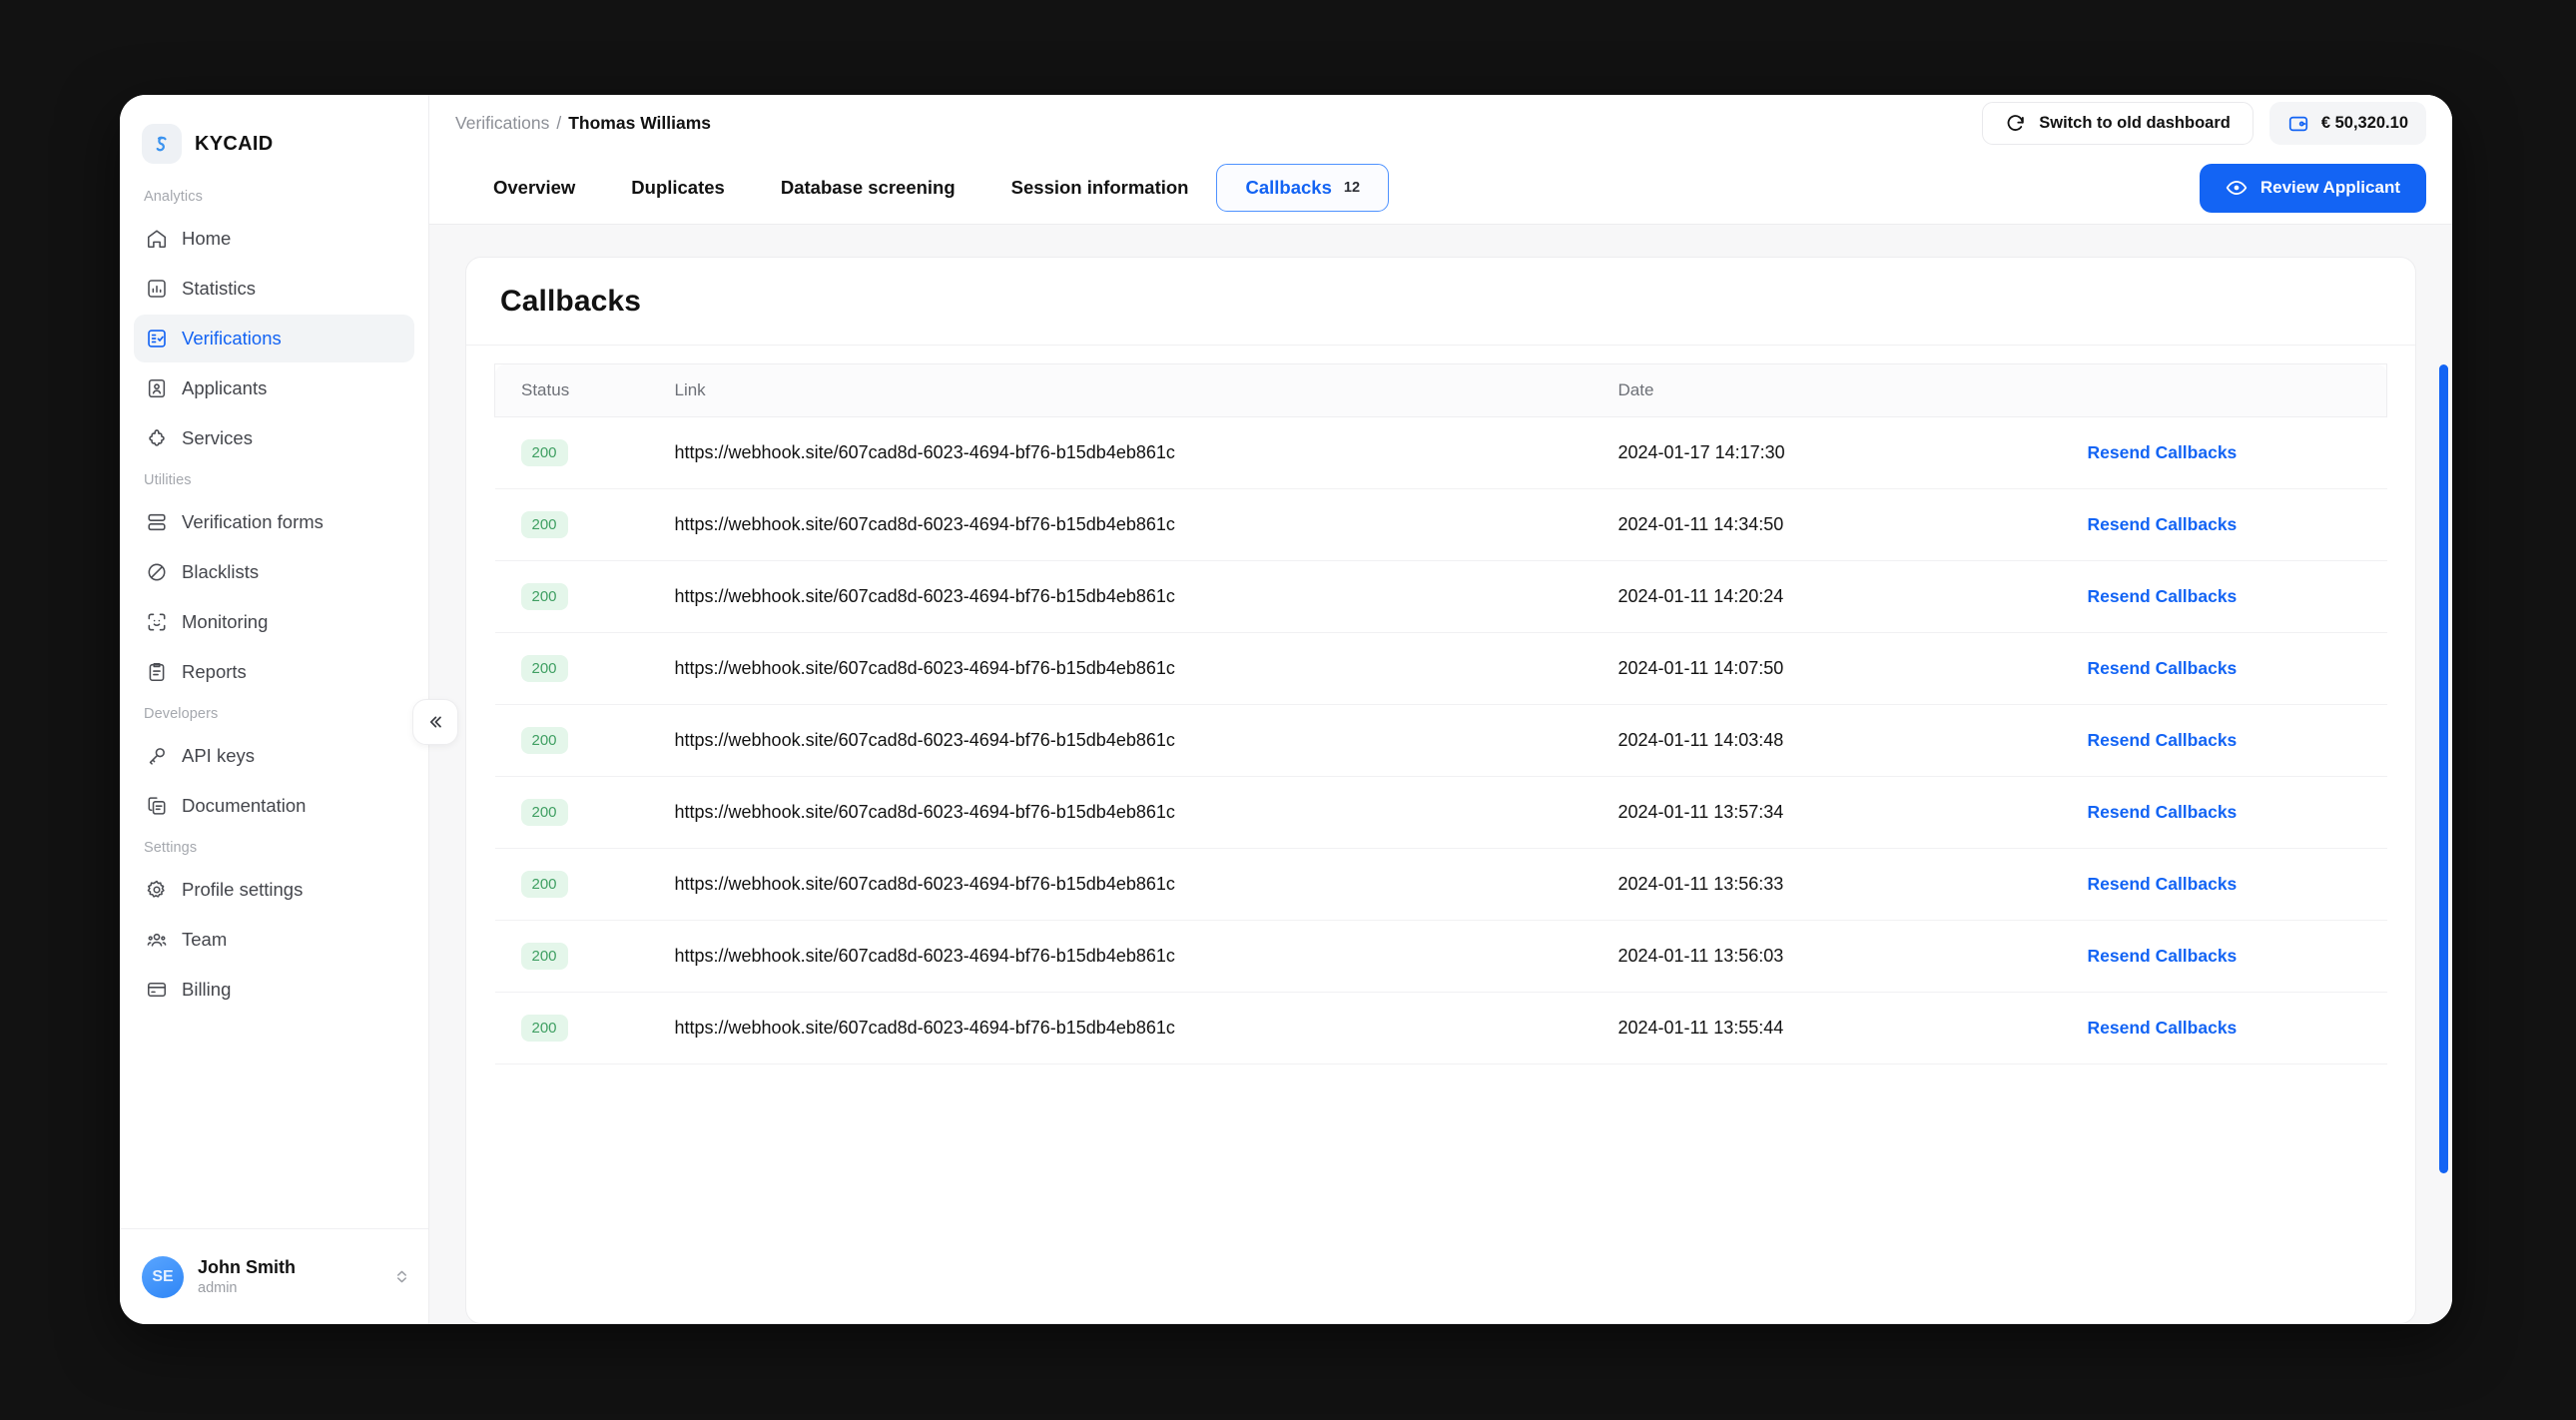 The width and height of the screenshot is (2576, 1420). I want to click on tab-overview: Overview, so click(534, 188).